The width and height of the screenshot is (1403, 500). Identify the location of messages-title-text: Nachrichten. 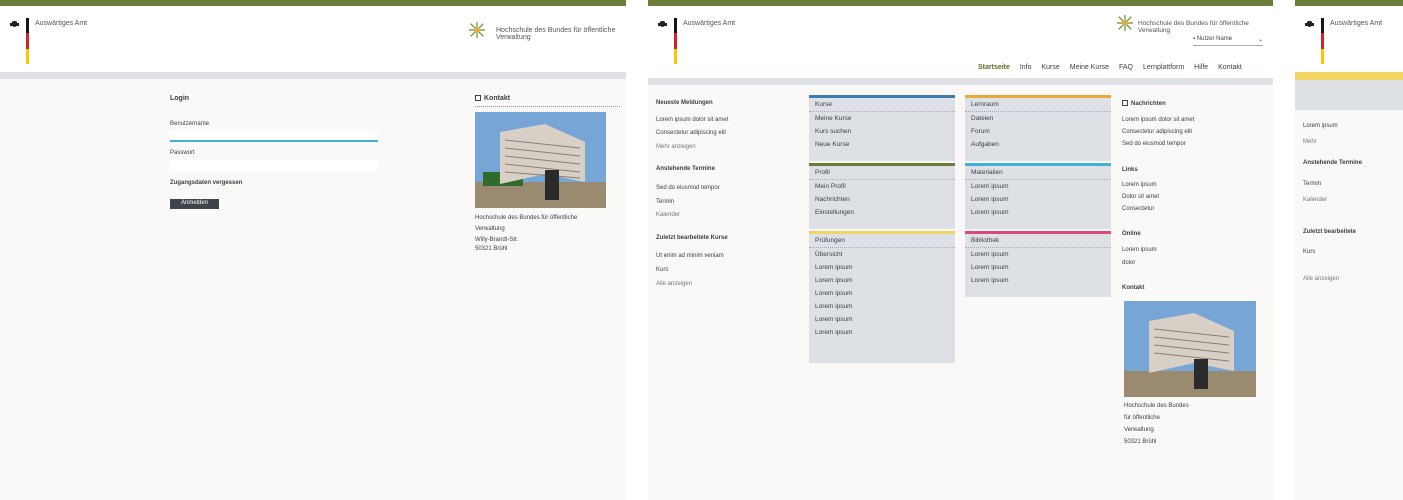
(1148, 104).